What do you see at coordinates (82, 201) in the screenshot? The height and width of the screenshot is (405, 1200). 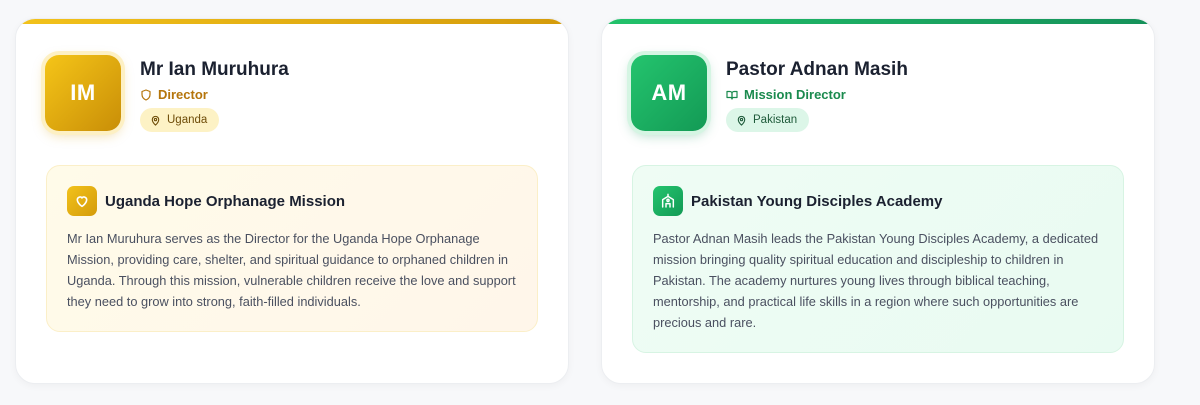 I see `heart-icon` at bounding box center [82, 201].